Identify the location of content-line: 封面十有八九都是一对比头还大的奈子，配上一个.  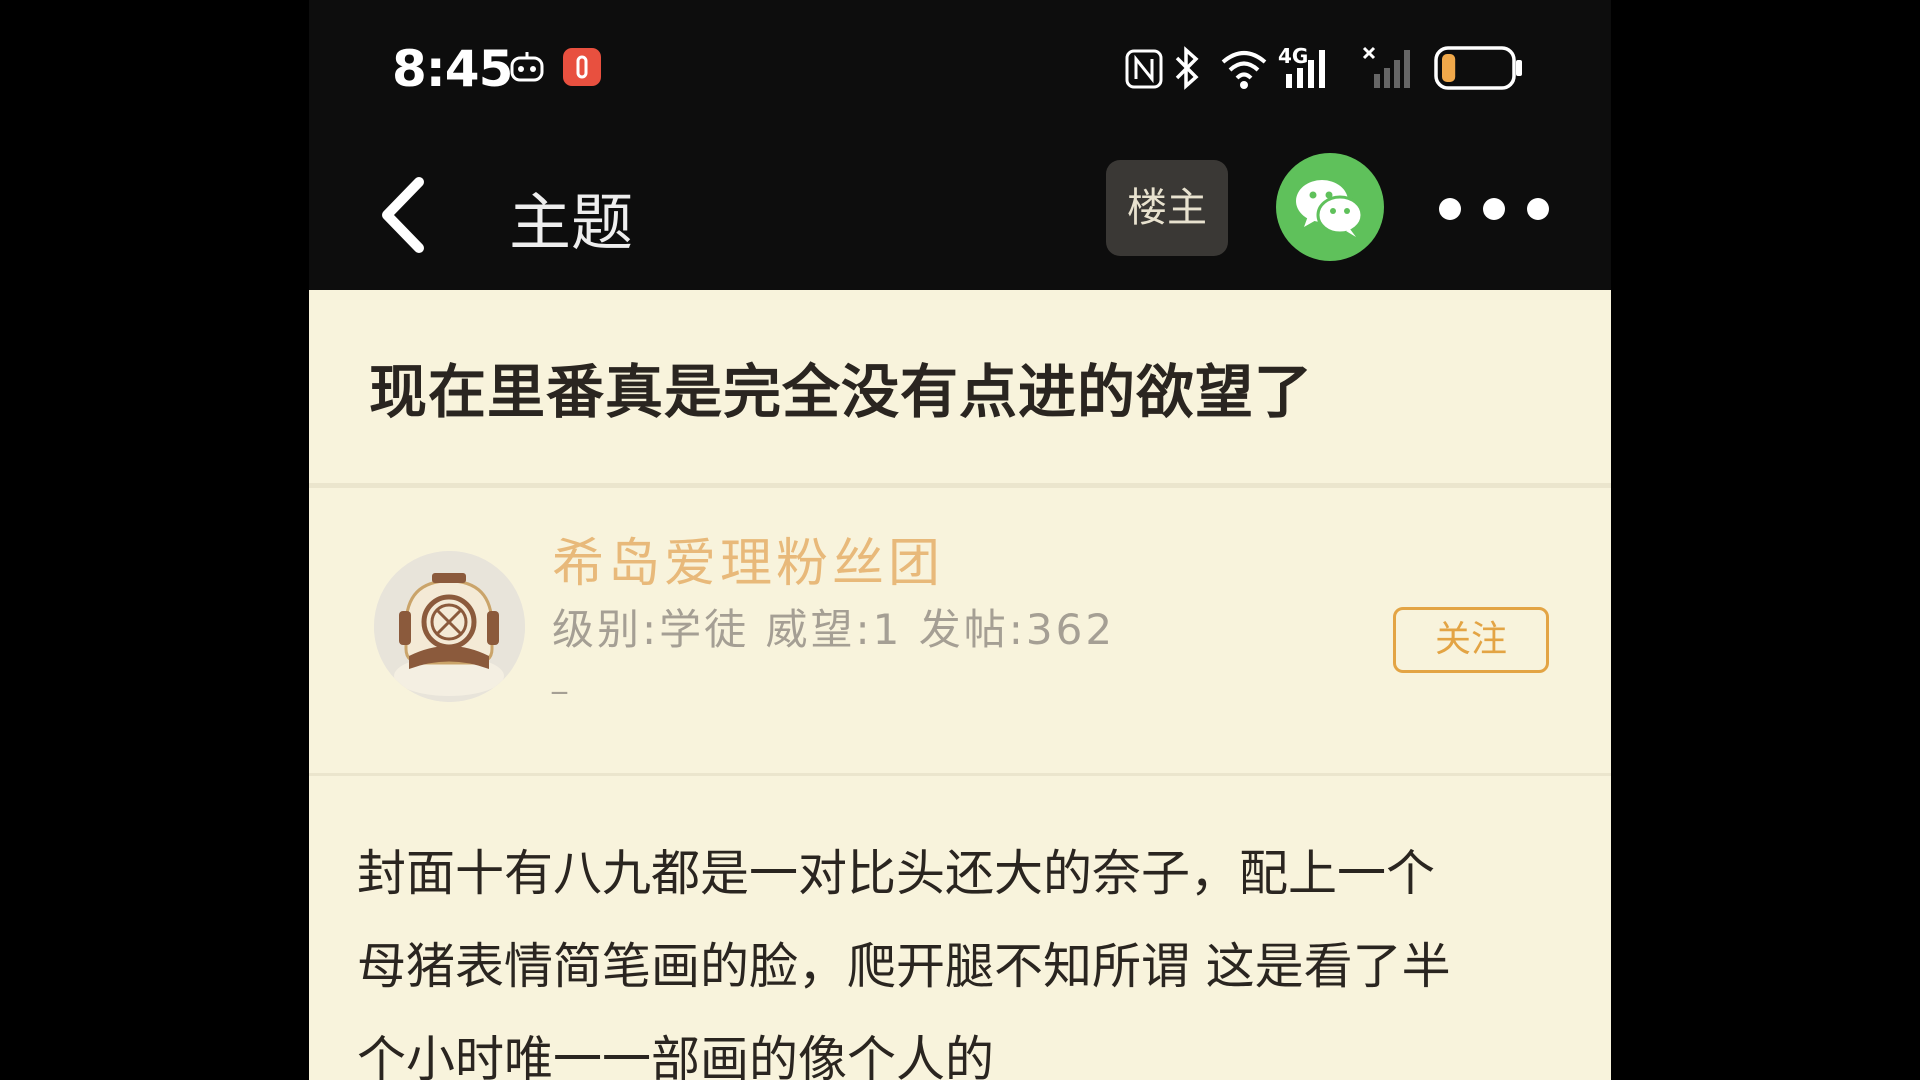
(896, 873).